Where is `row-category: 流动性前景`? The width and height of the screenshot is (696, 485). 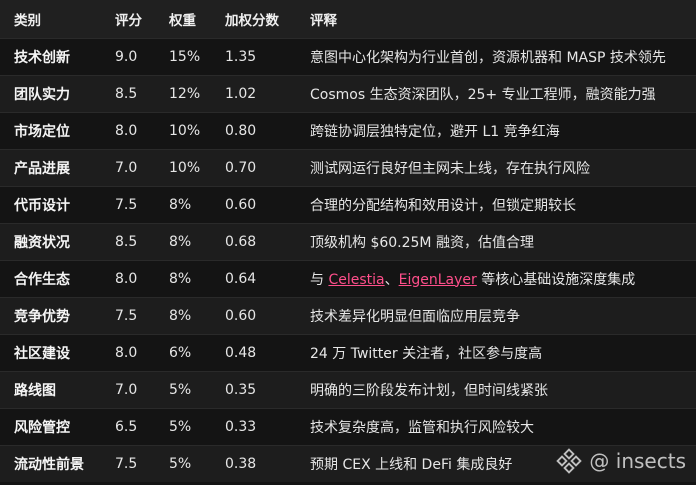
row-category: 流动性前景 is located at coordinates (50, 463).